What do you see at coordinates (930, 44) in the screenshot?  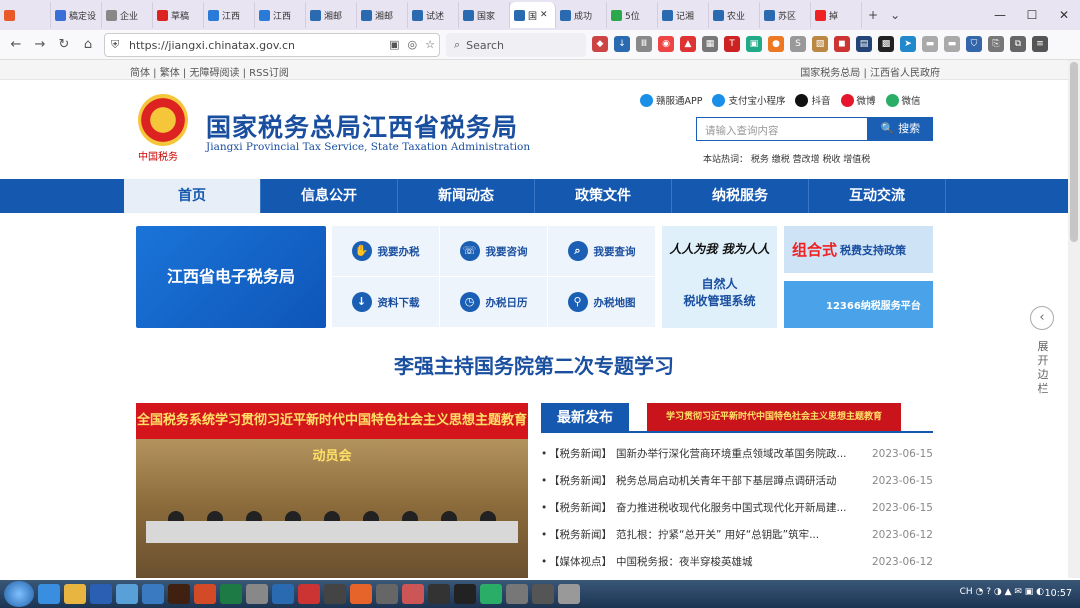 I see `ext-13-icon: ▬` at bounding box center [930, 44].